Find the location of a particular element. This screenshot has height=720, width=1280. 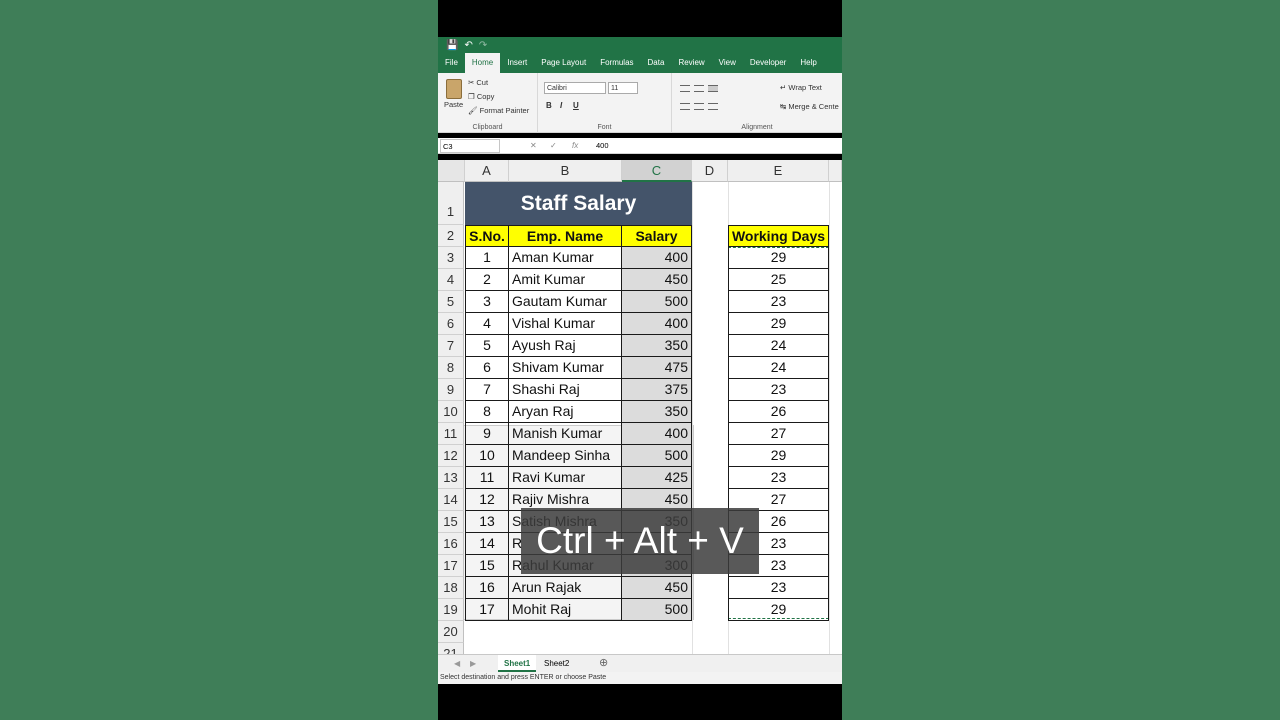

row-header-16: 16 is located at coordinates (451, 544).